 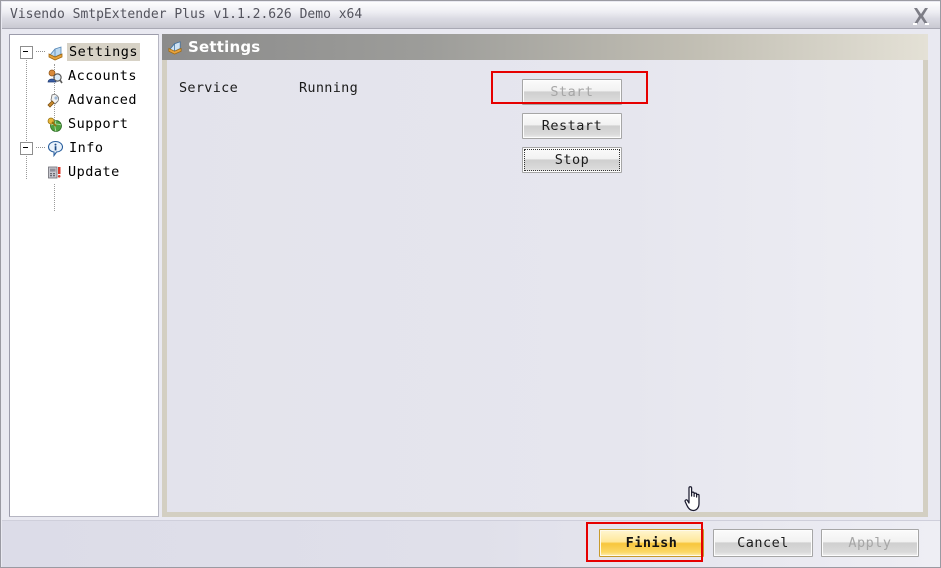 I want to click on support-globe-icon, so click(x=54, y=124).